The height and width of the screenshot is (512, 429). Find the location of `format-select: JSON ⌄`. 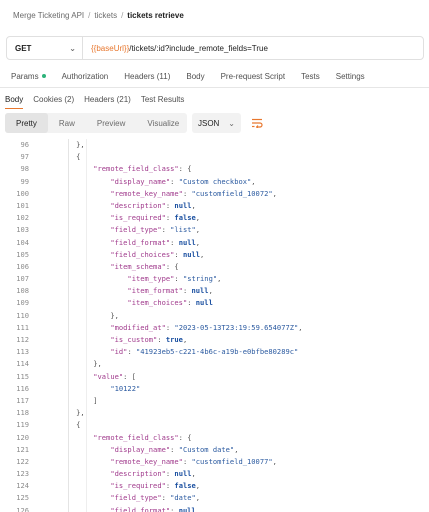

format-select: JSON ⌄ is located at coordinates (216, 123).